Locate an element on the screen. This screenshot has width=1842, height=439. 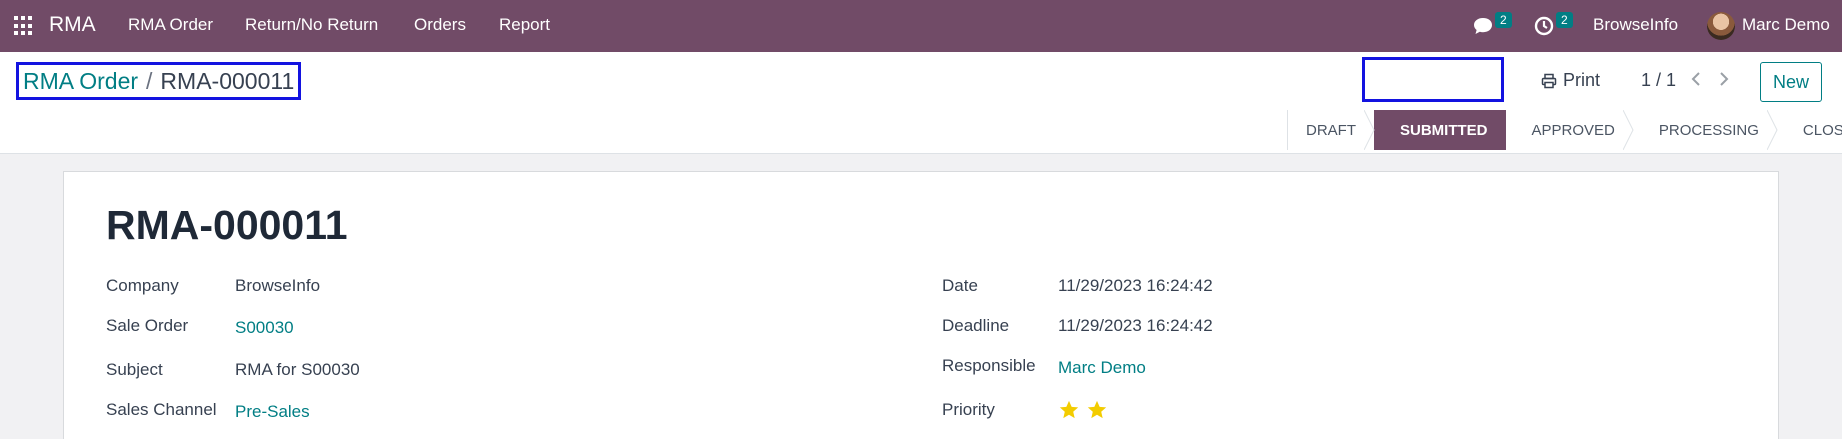
field-deadline: 11/29/2023 16:24:42 is located at coordinates (1135, 326).